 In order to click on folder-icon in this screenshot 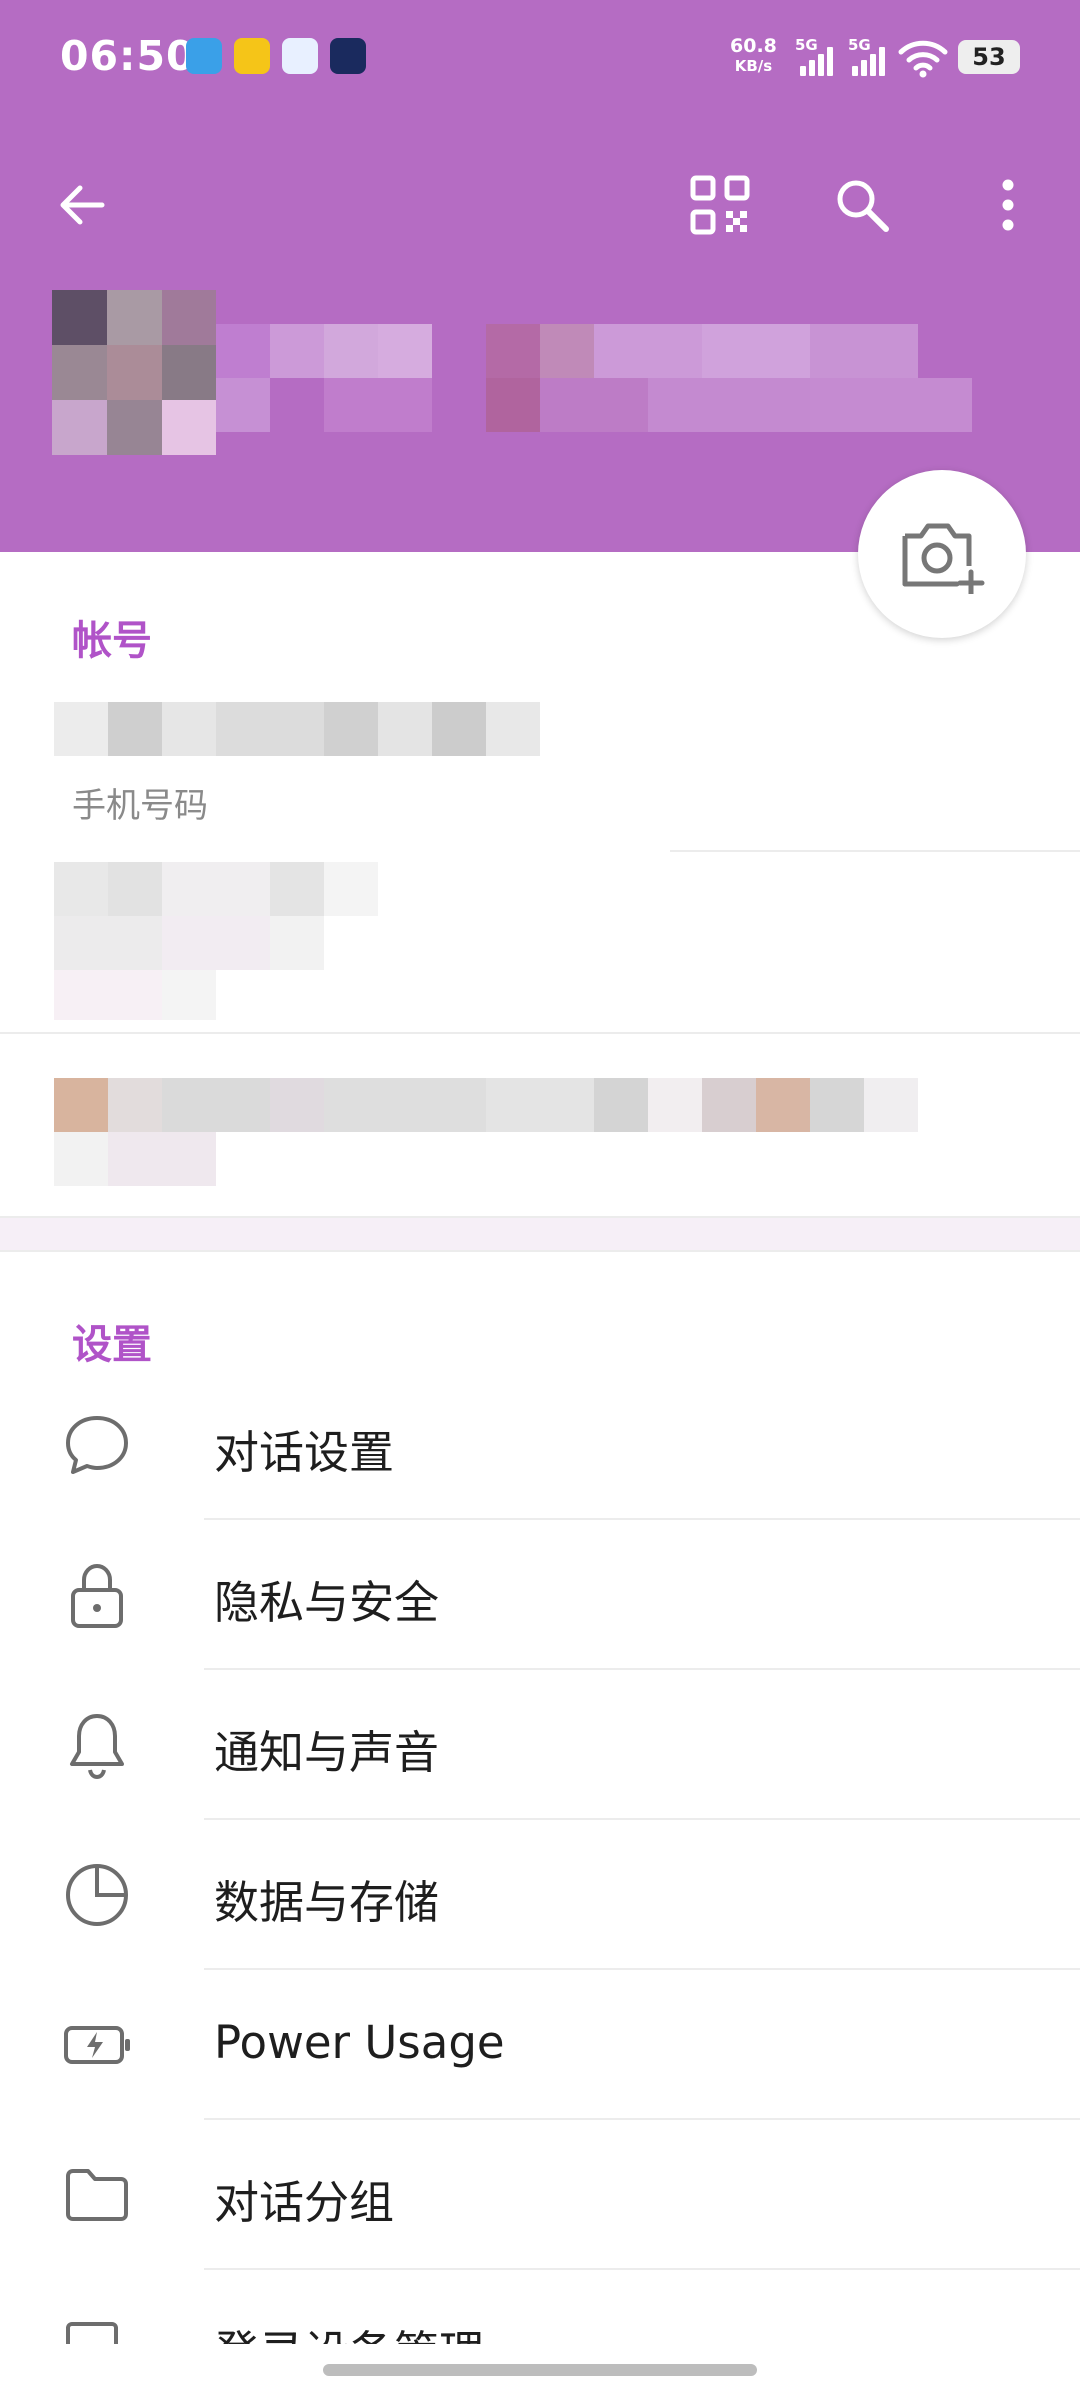, I will do `click(97, 2195)`.